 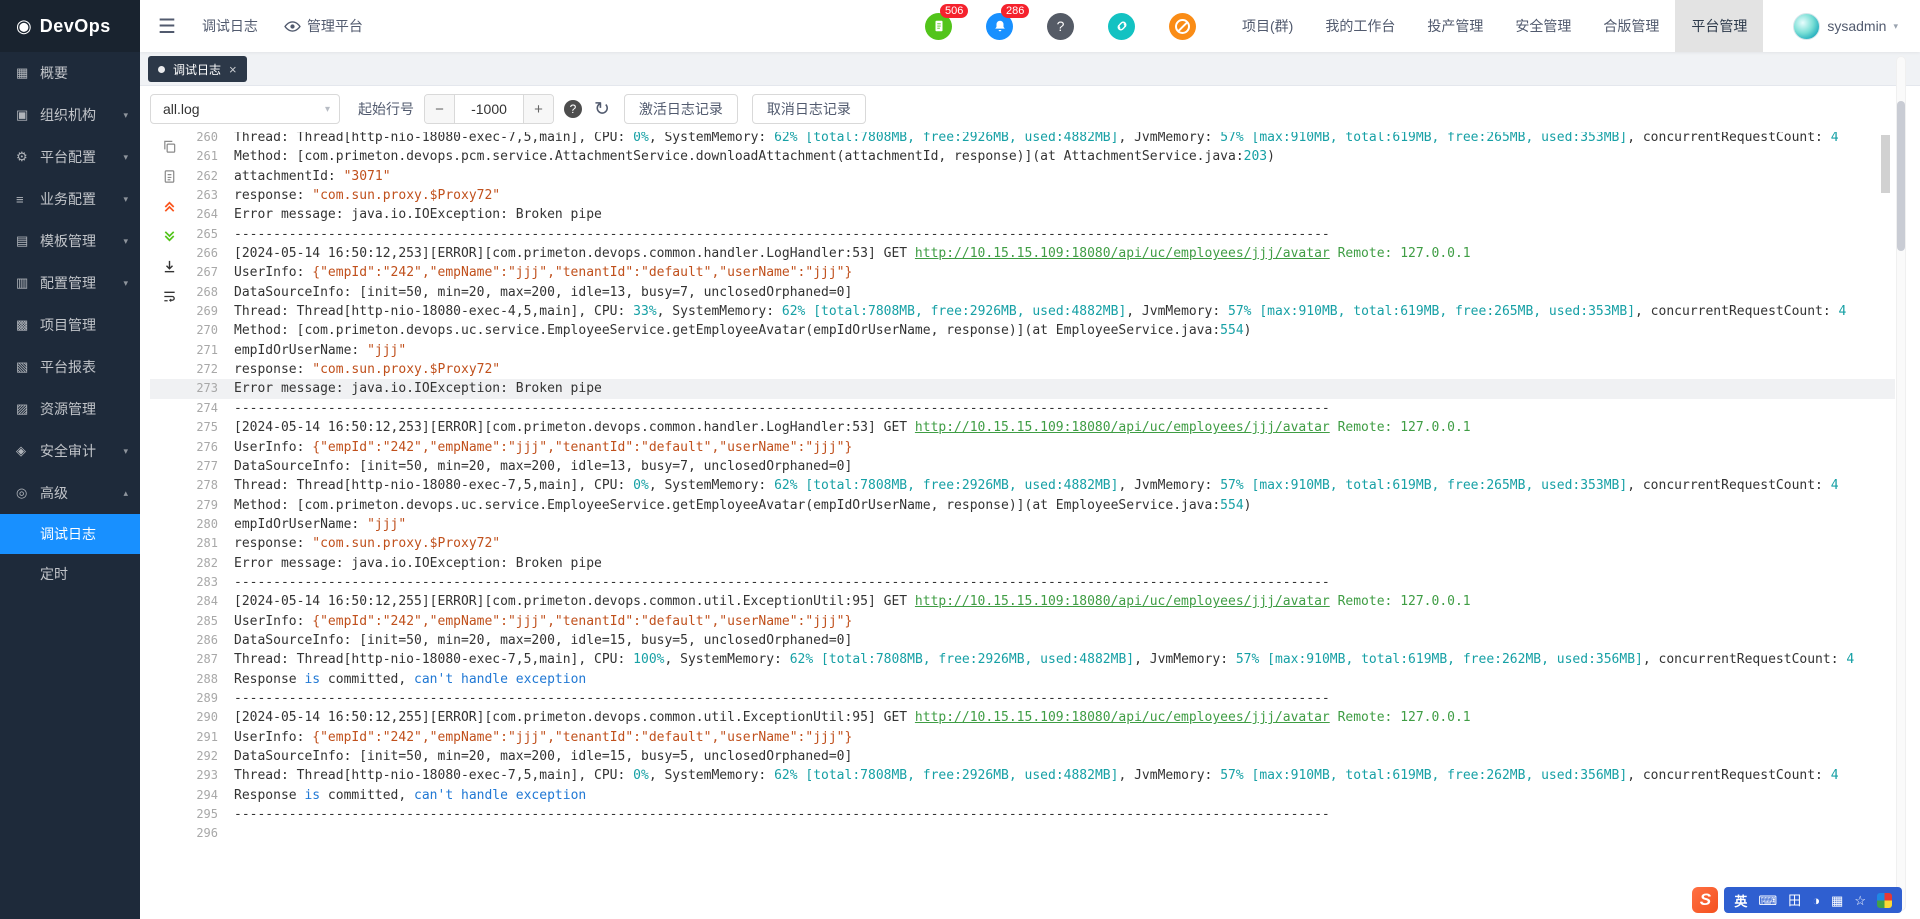 I want to click on page-scrollbar, so click(x=1901, y=483).